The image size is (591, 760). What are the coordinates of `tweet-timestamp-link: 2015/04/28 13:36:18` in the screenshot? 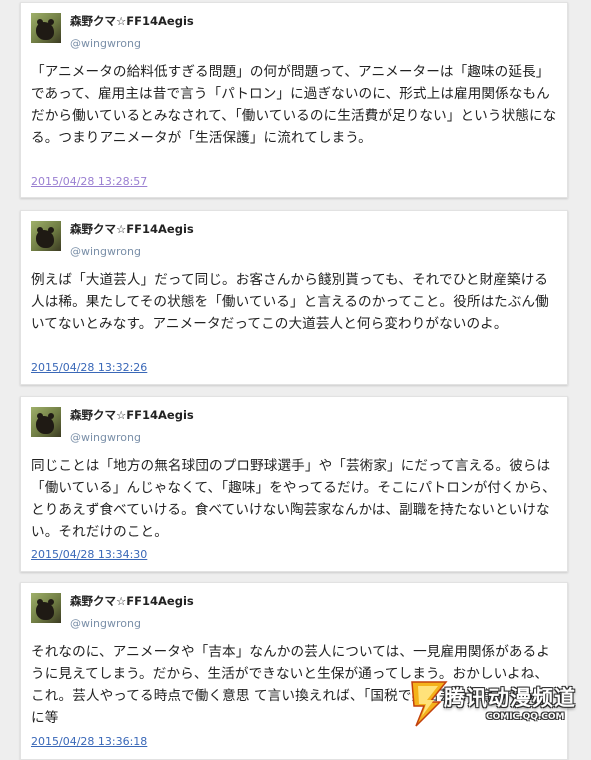 It's located at (89, 741).